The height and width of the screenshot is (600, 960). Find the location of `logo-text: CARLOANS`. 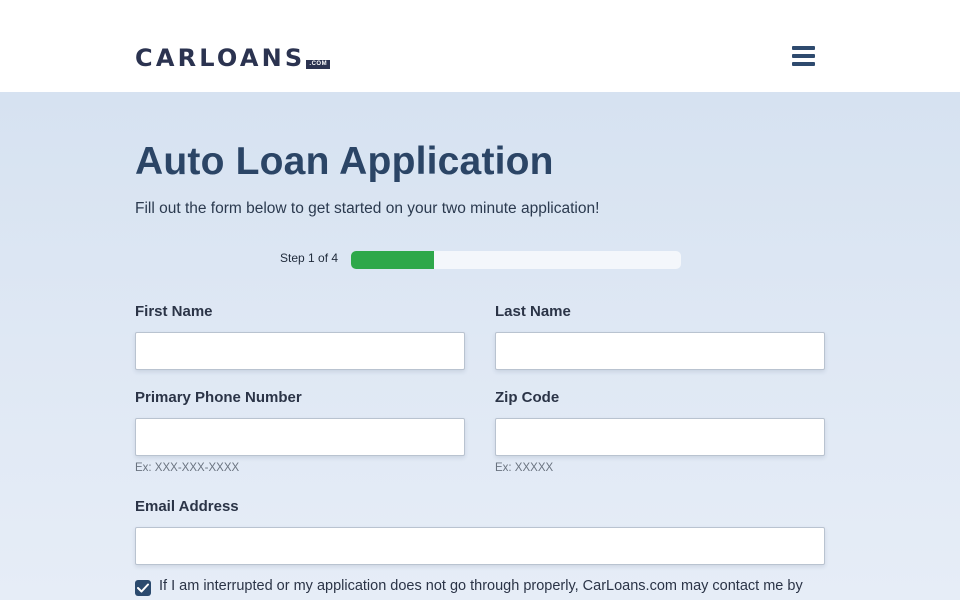

logo-text: CARLOANS is located at coordinates (220, 58).